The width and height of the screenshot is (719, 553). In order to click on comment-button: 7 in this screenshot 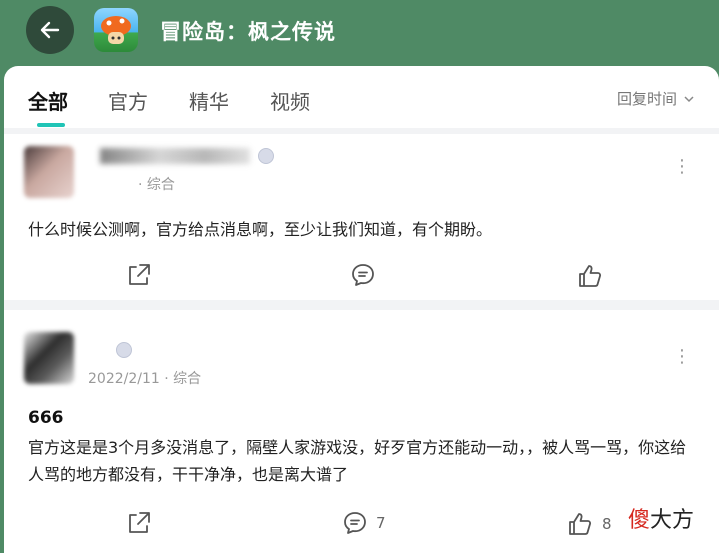, I will do `click(364, 523)`.